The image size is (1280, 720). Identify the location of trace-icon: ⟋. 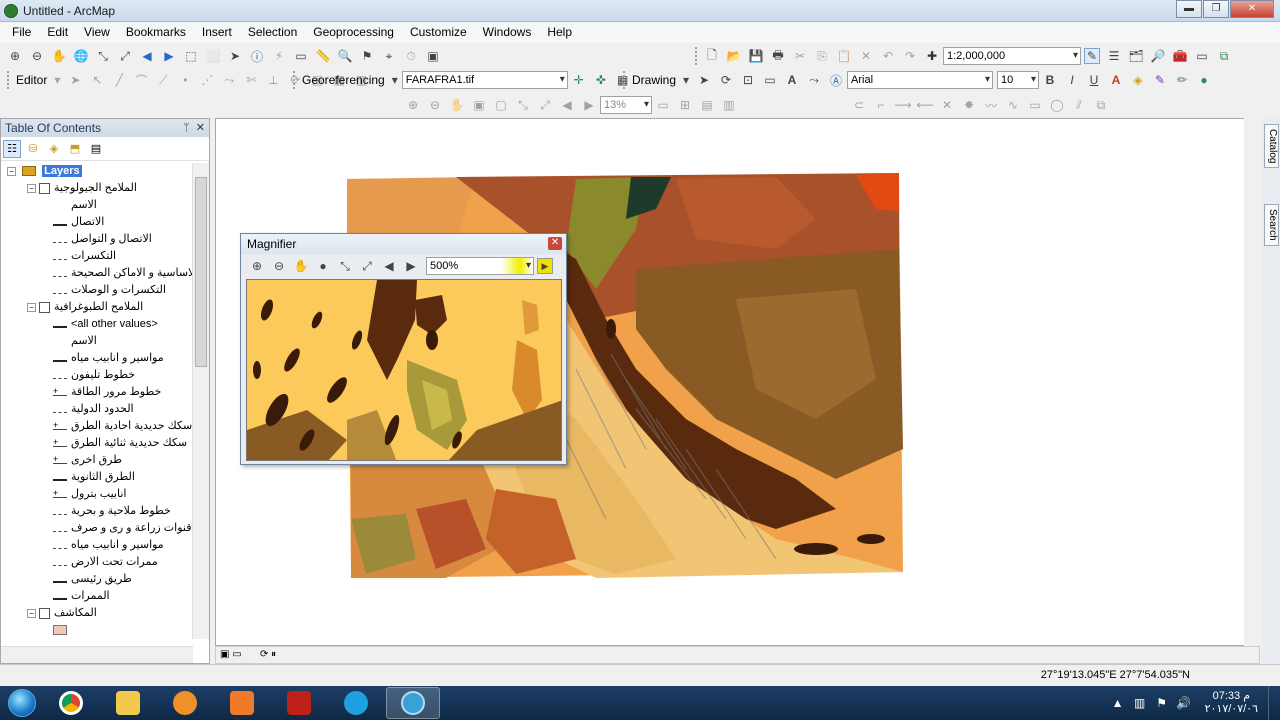
(163, 80).